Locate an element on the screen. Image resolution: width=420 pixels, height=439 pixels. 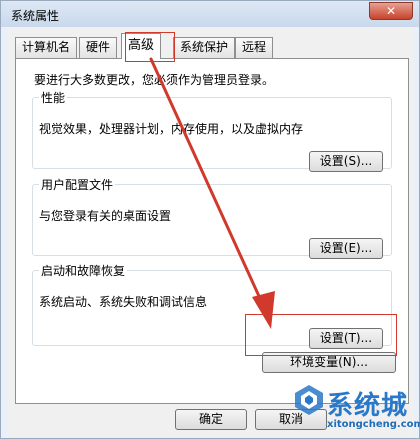
tab-label: 硬件 is located at coordinates (98, 47).